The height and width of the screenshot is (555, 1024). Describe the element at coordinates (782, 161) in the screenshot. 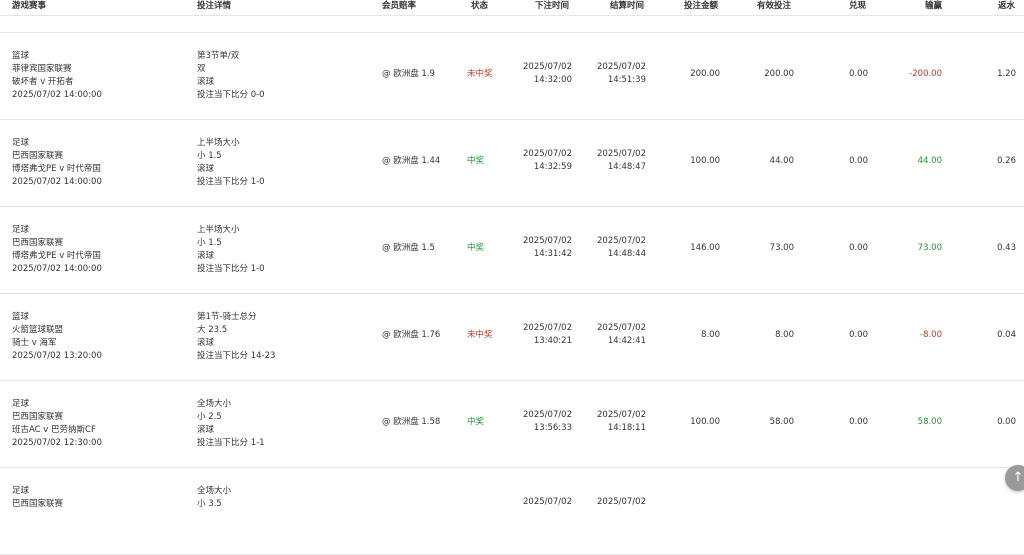

I see `valid-cell: 44.00` at that location.